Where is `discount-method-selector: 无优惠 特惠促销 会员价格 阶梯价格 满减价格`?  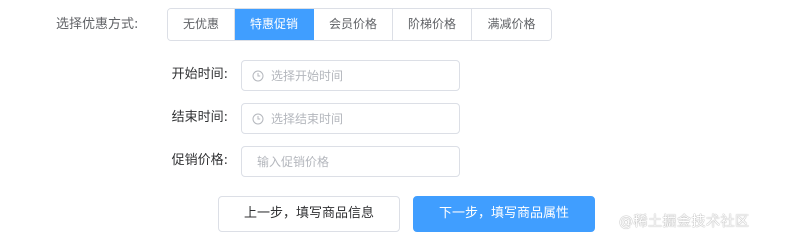 discount-method-selector: 无优惠 特惠促销 会员价格 阶梯价格 满减价格 is located at coordinates (359, 24).